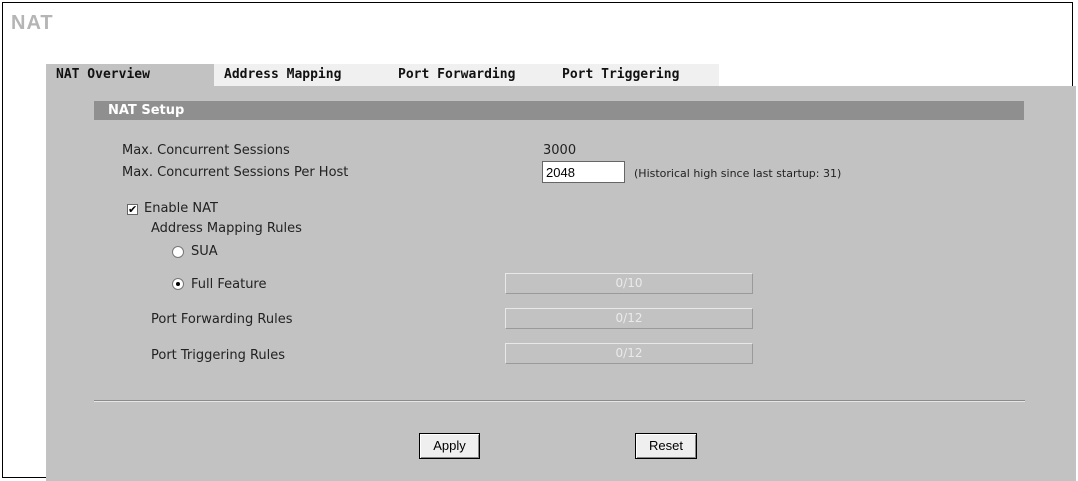 The width and height of the screenshot is (1078, 481). I want to click on historical-high-hint: (Historical high since last startup: 31), so click(738, 173).